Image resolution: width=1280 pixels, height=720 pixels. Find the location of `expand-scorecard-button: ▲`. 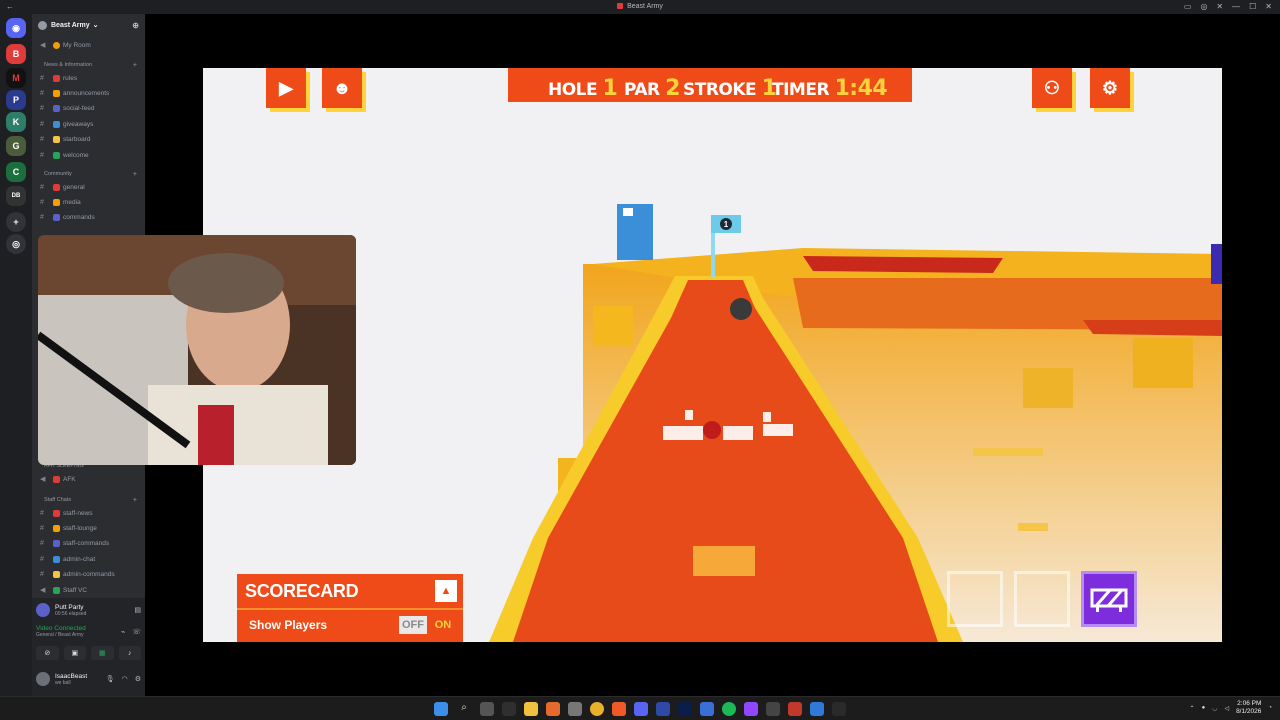

expand-scorecard-button: ▲ is located at coordinates (446, 591).